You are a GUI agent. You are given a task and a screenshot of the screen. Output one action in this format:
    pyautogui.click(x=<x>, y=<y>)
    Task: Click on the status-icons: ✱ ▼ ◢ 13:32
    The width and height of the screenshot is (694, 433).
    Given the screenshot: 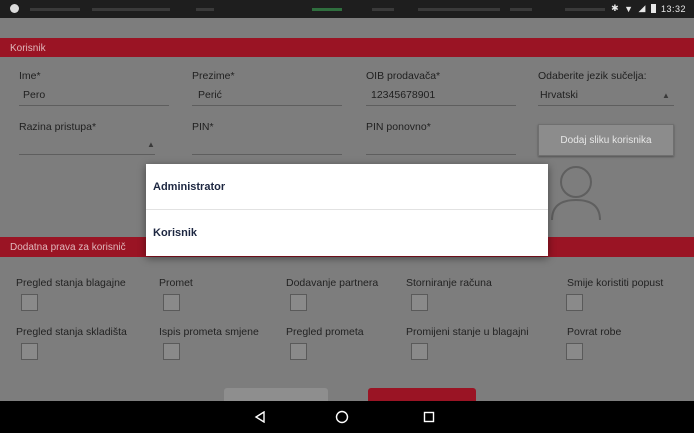 What is the action you would take?
    pyautogui.click(x=648, y=8)
    